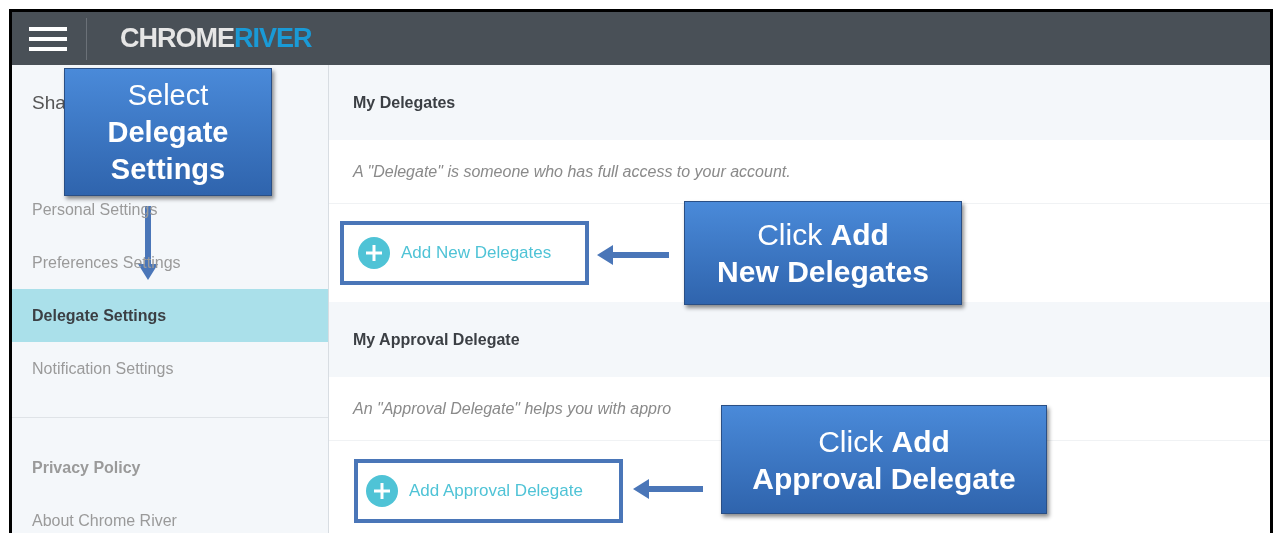  Describe the element at coordinates (572, 171) in the screenshot. I see `section-description: A "Delegate" is someone who has full access to your account.` at that location.